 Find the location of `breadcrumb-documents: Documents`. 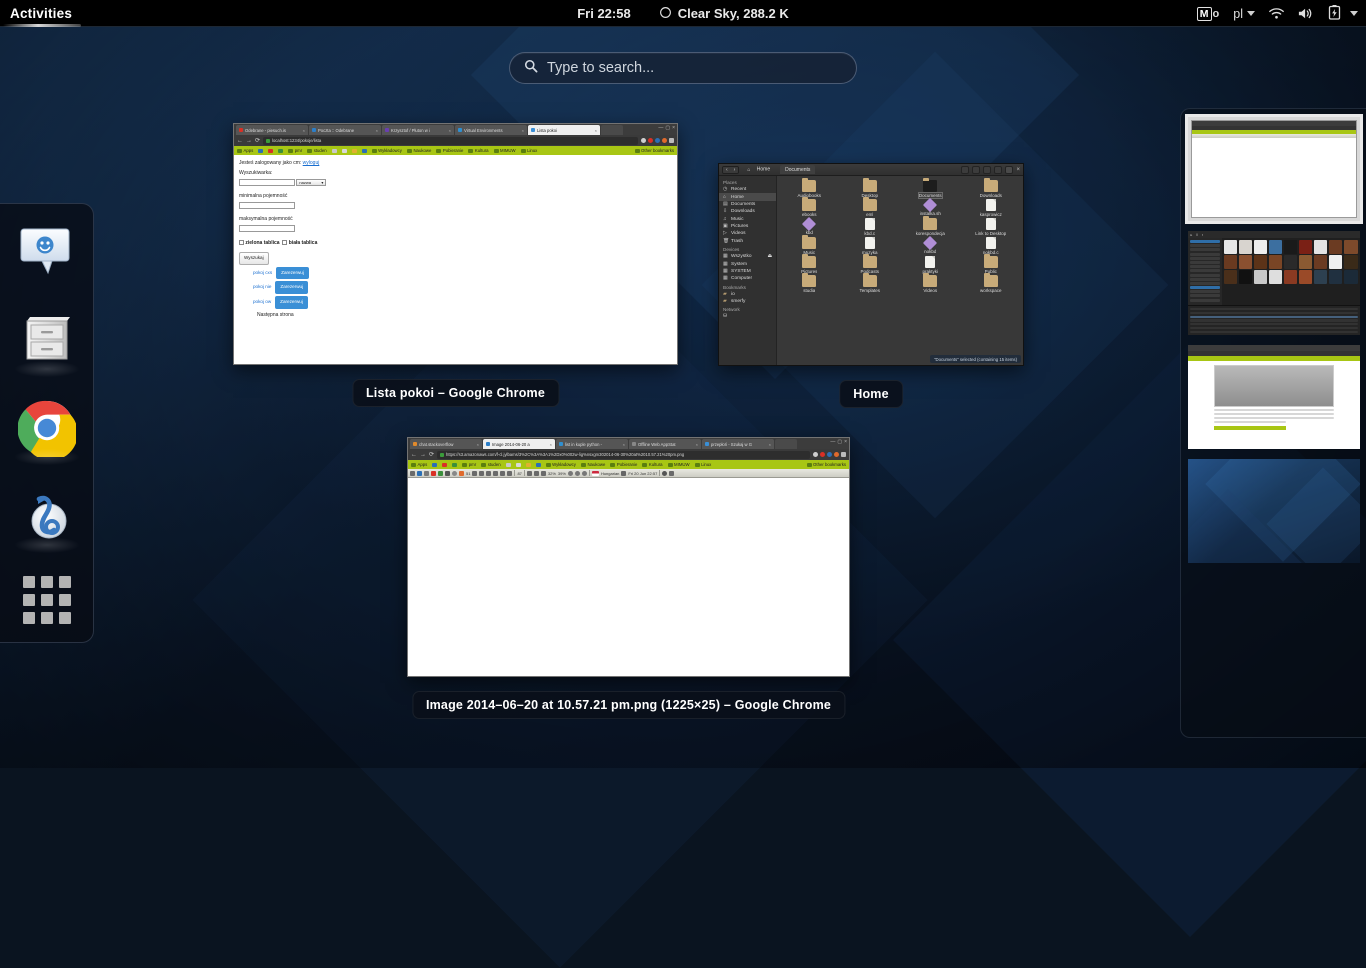

breadcrumb-documents: Documents is located at coordinates (797, 169).